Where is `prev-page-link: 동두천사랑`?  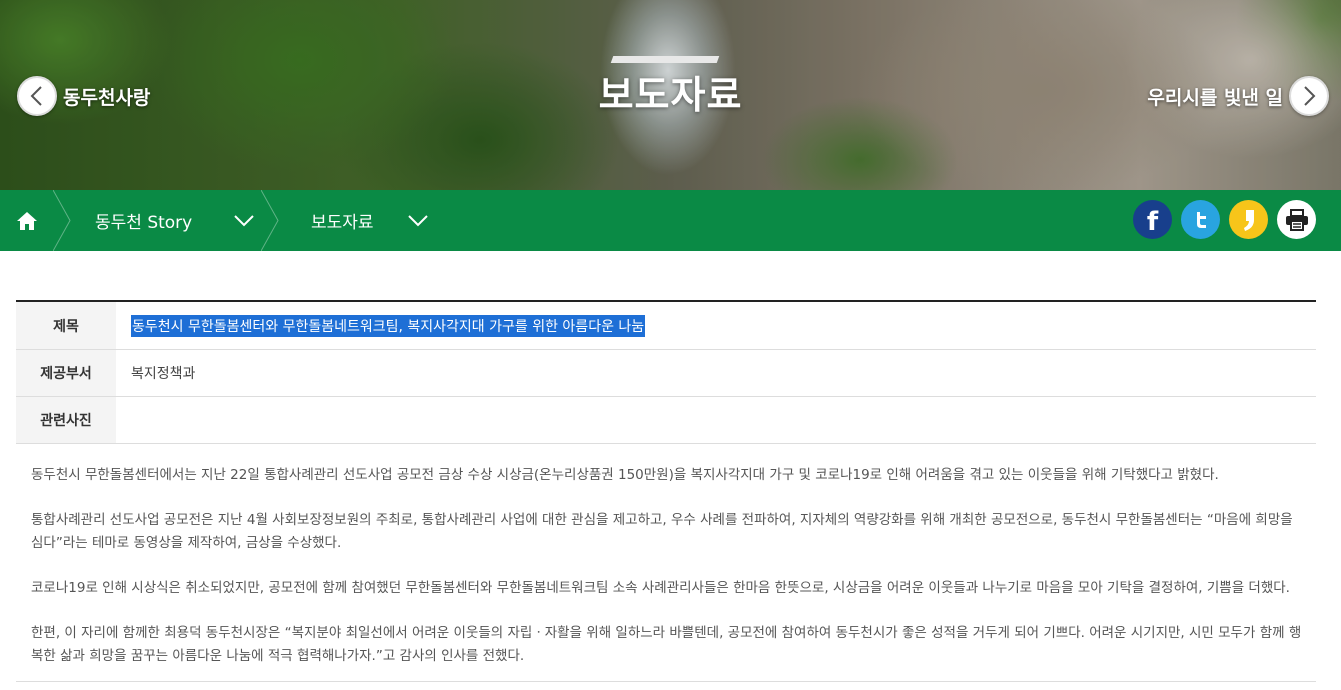 prev-page-link: 동두천사랑 is located at coordinates (83, 96).